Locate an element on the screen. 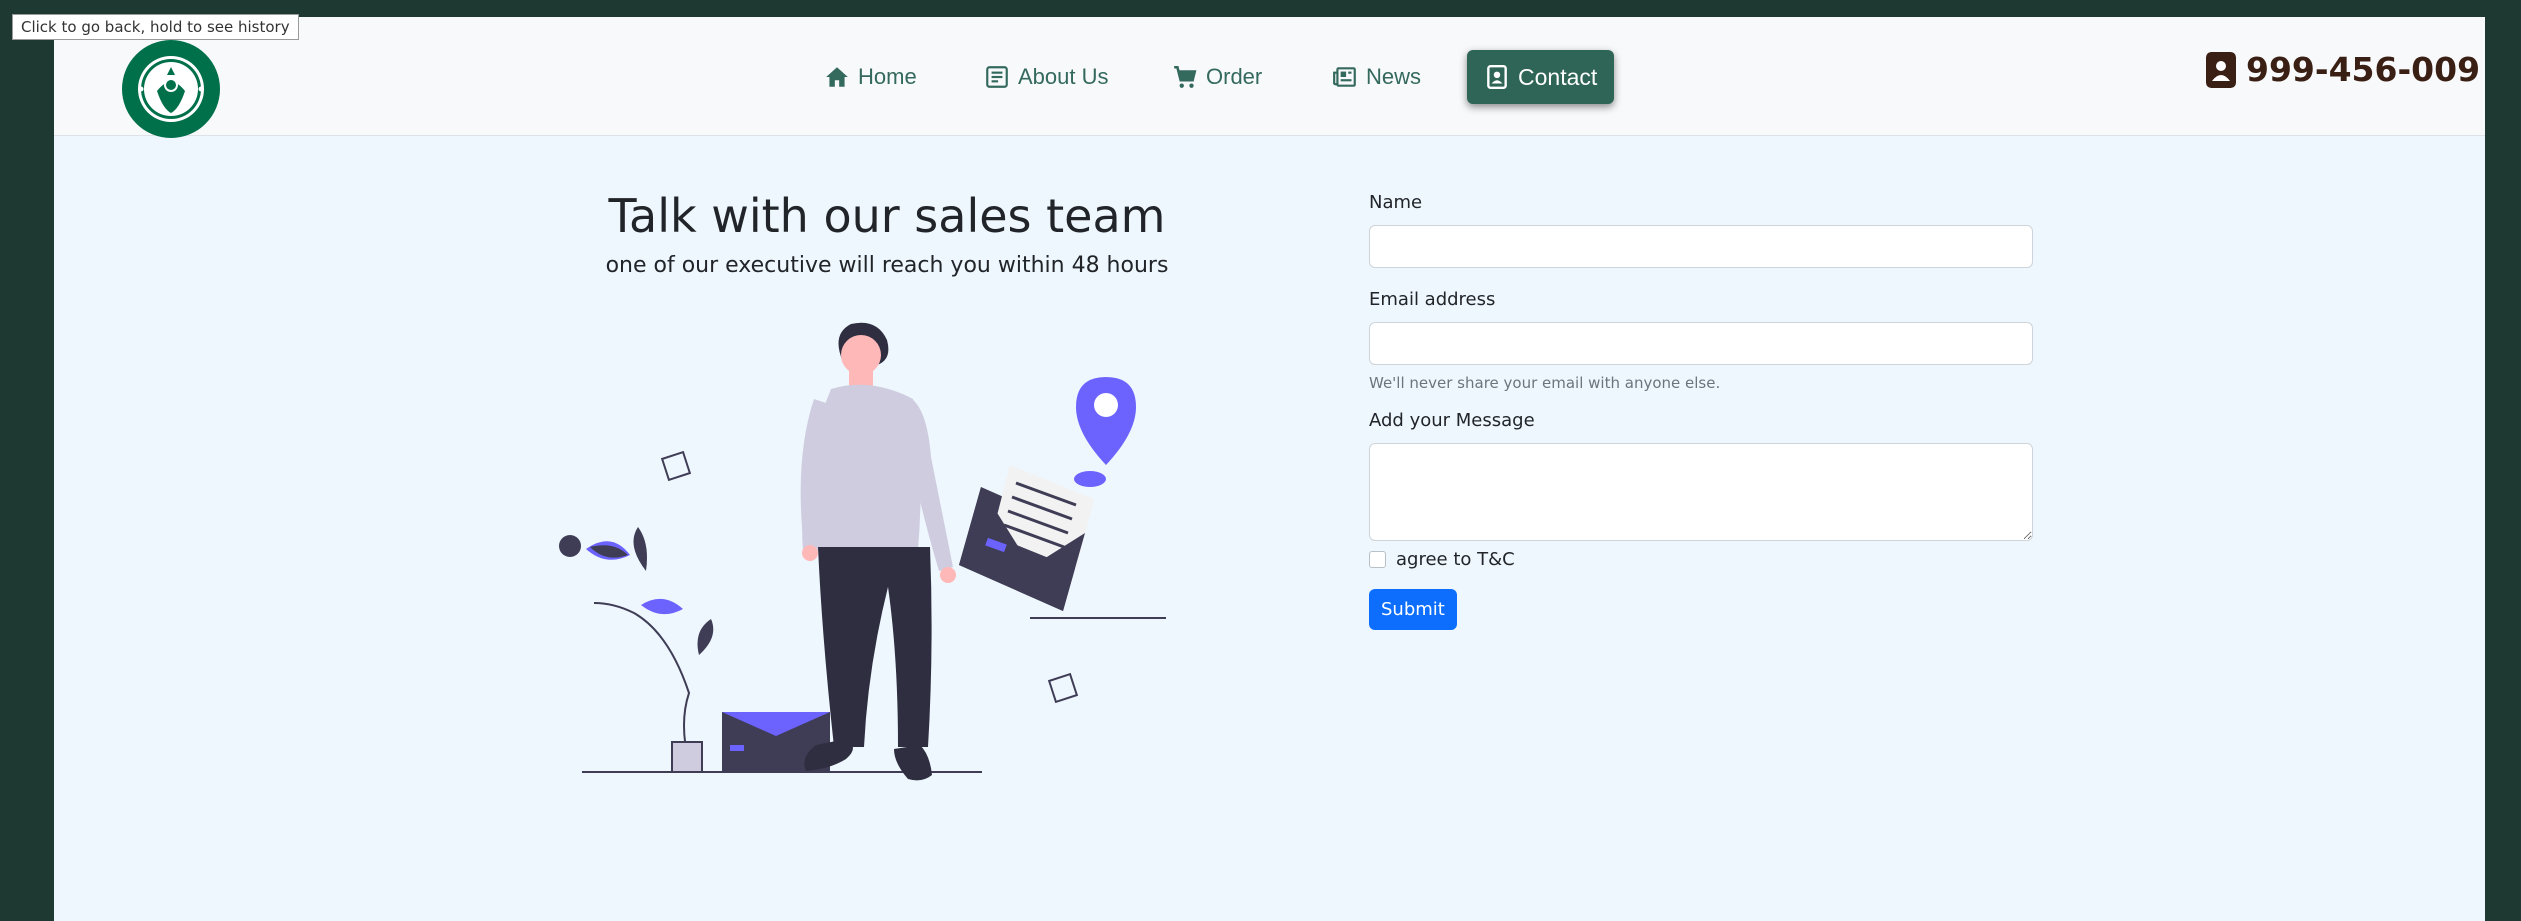 The height and width of the screenshot is (921, 2521). phone-text: 999-456-009 is located at coordinates (2363, 69).